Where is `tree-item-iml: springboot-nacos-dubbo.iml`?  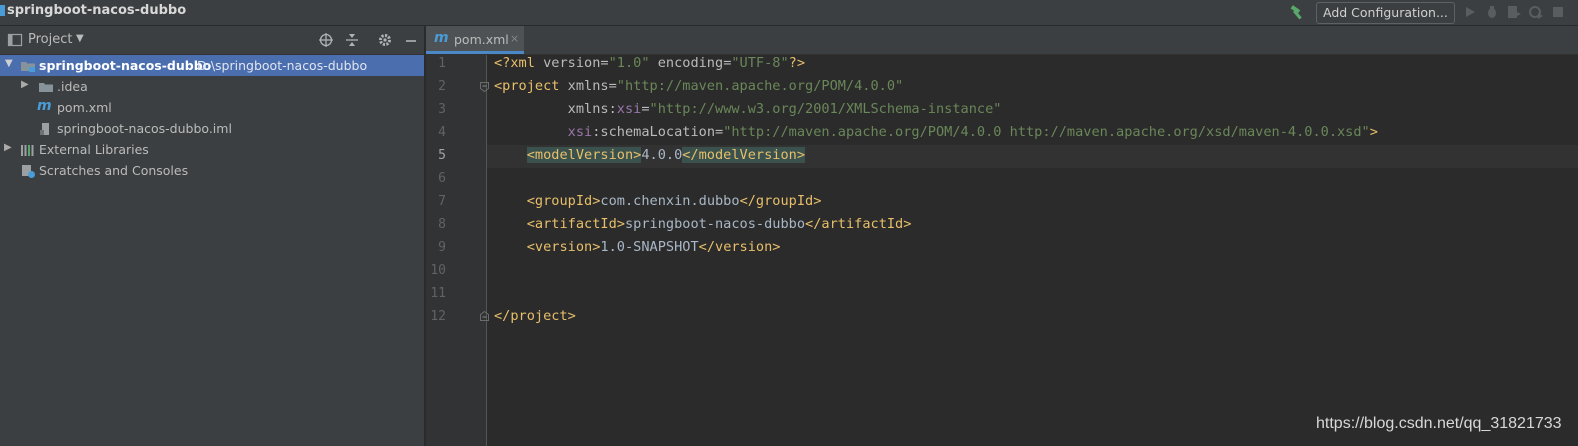
tree-item-iml: springboot-nacos-dubbo.iml is located at coordinates (212, 128).